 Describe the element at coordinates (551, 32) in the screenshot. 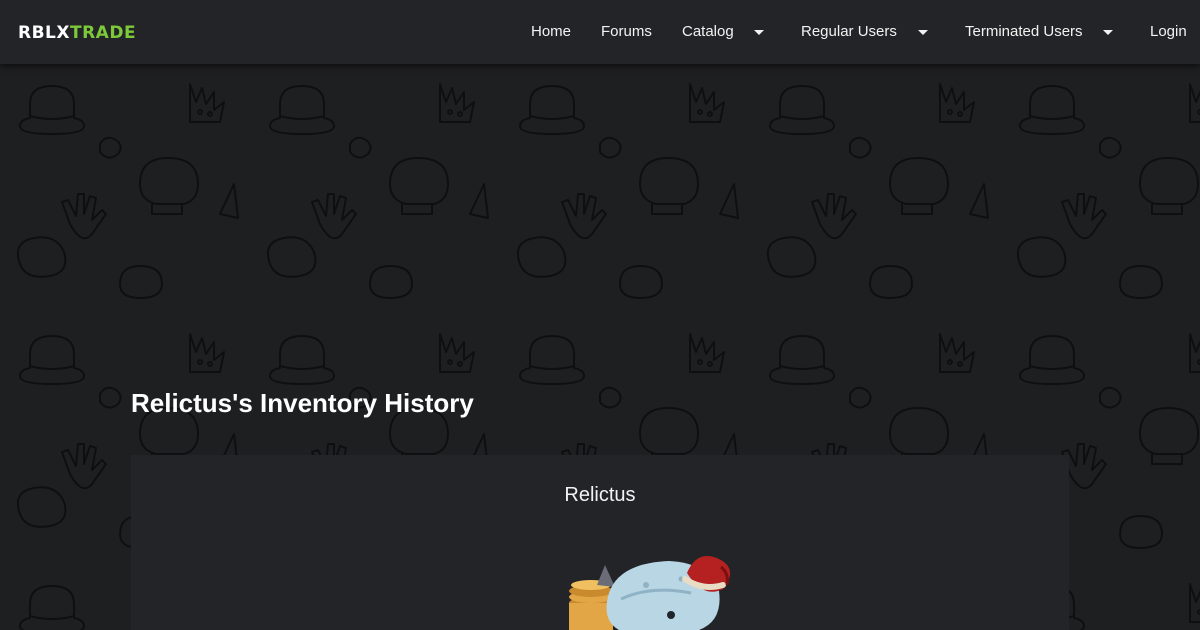

I see `nav-home: Home` at that location.